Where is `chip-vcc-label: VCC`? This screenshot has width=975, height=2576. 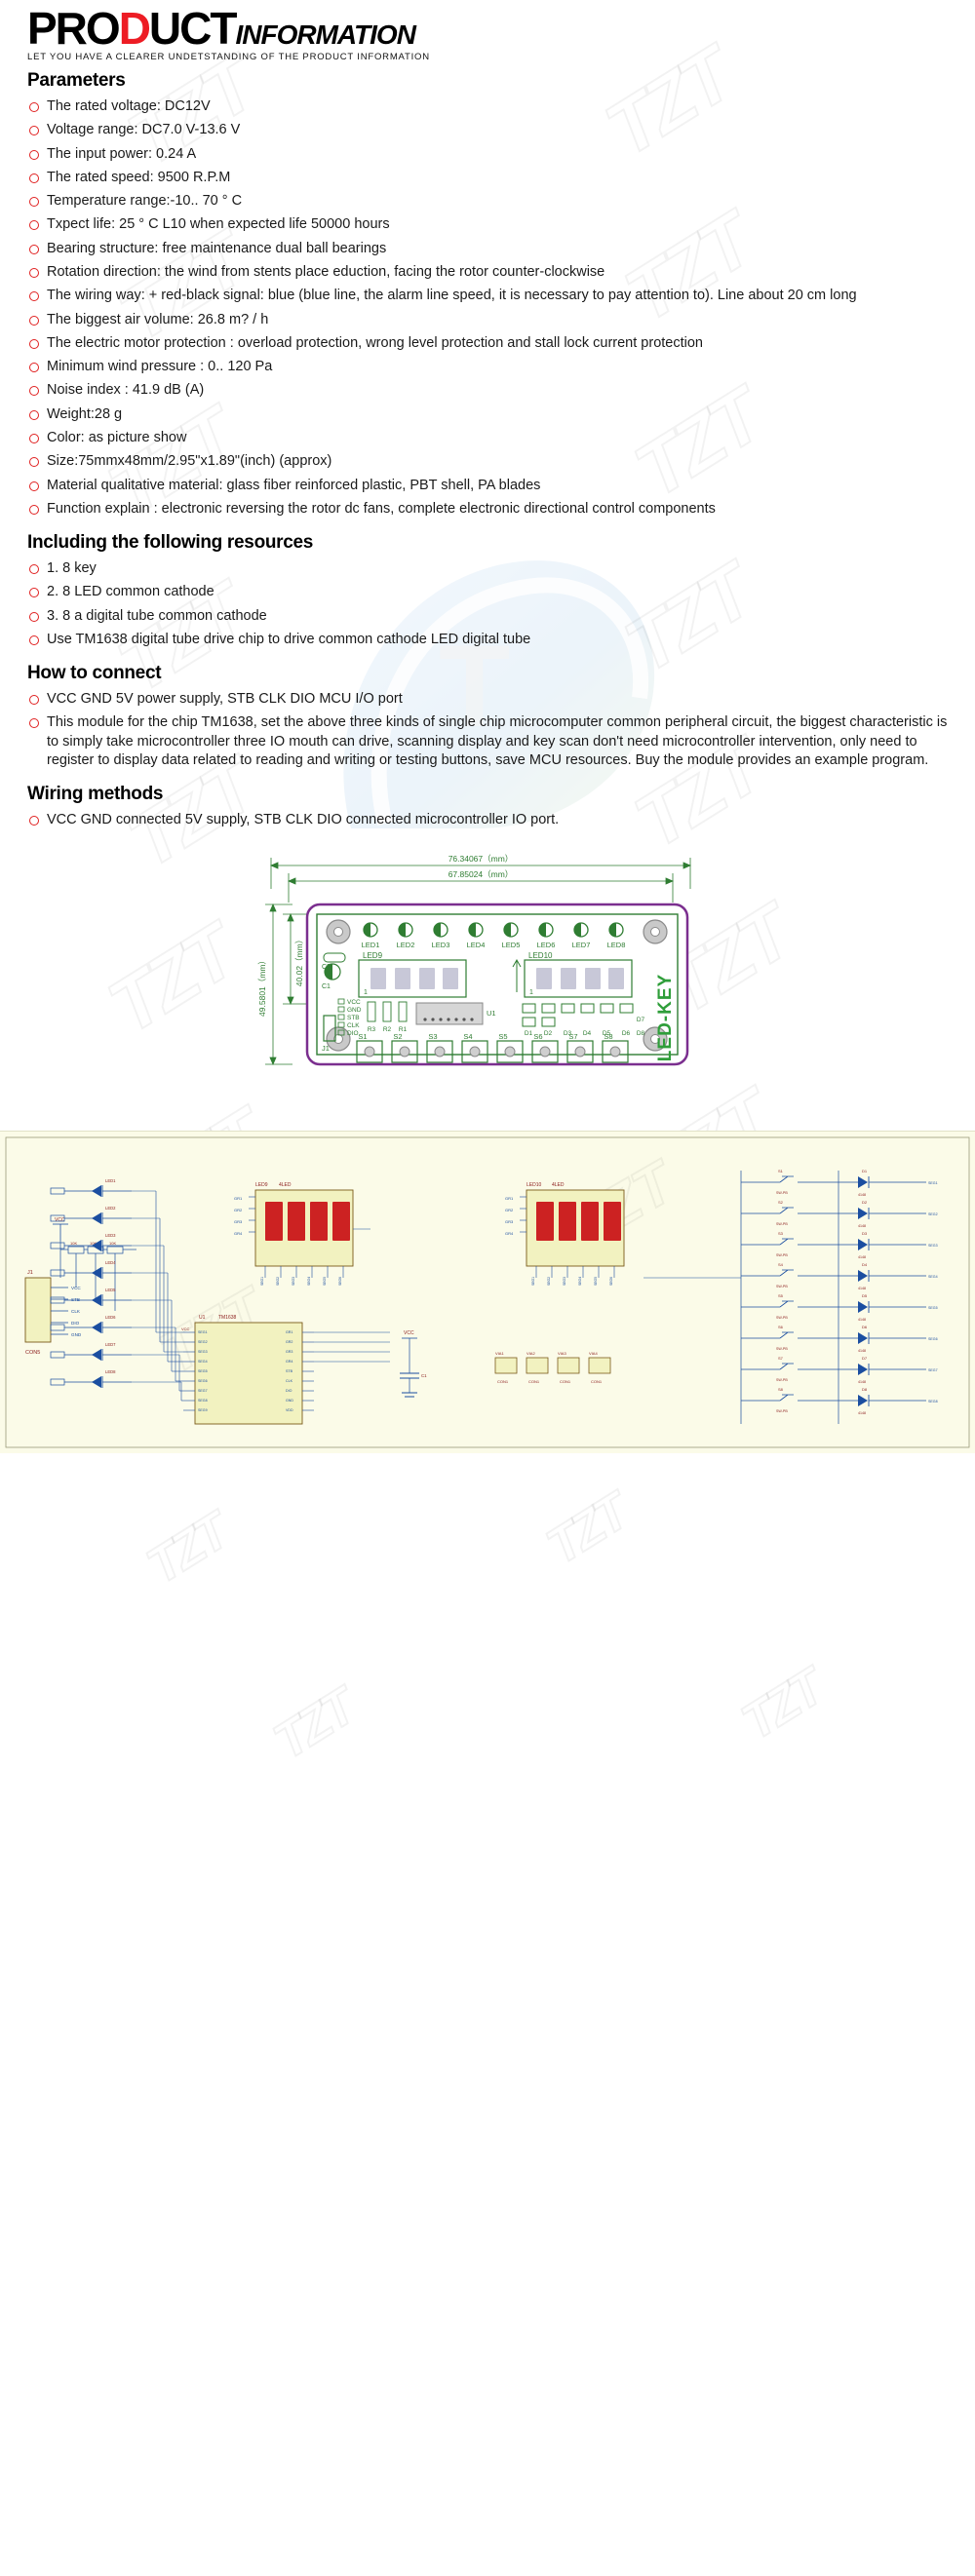
chip-vcc-label: VCC is located at coordinates (185, 1328).